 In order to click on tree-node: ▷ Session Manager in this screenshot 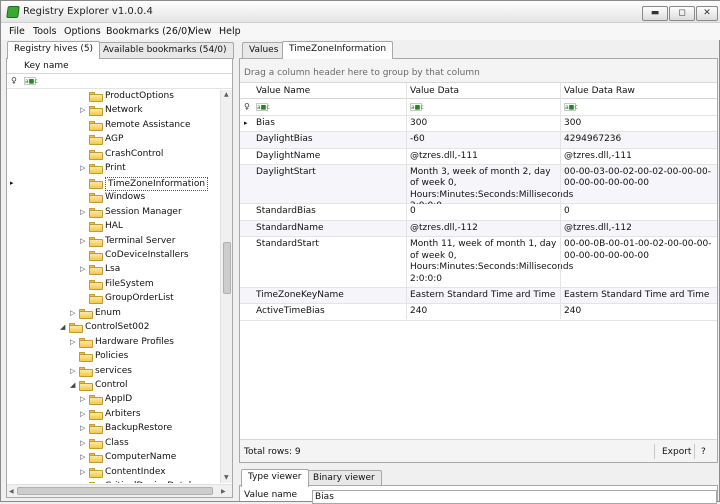, I will do `click(113, 213)`.